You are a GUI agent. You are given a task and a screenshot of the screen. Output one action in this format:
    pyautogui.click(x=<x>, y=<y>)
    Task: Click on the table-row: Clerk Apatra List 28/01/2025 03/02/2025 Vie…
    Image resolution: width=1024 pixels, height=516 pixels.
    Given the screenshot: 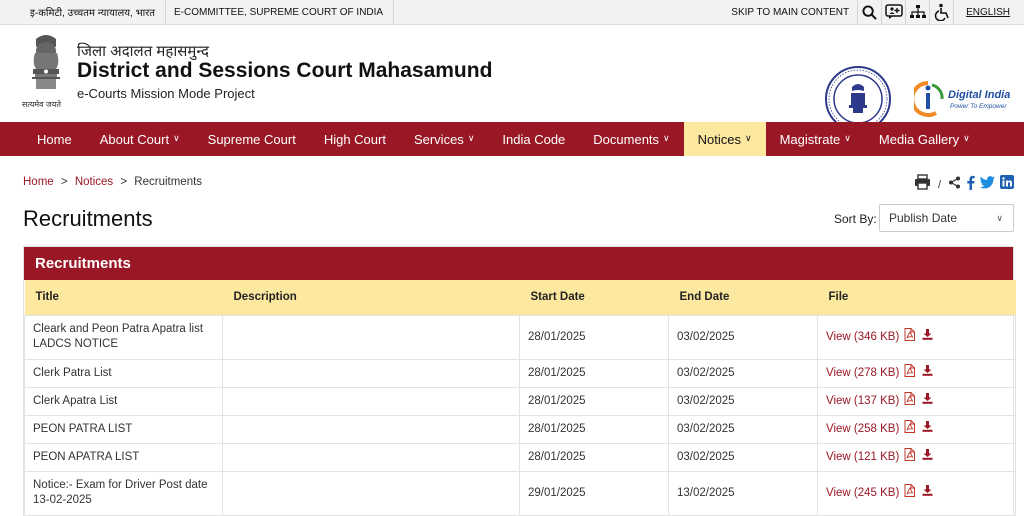 What is the action you would take?
    pyautogui.click(x=520, y=401)
    